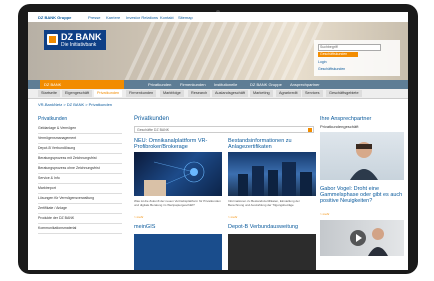  What do you see at coordinates (80, 159) in the screenshot?
I see `sidebar-item: Beratungsprozess mit Zeichnungsfrist` at bounding box center [80, 159].